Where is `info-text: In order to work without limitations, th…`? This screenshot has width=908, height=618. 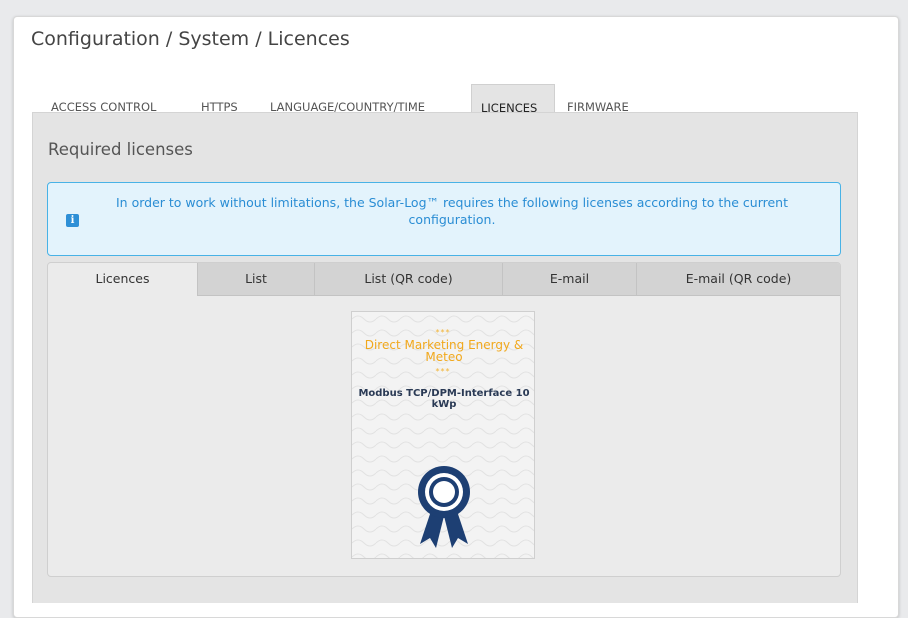
info-text: In order to work without limitations, th… is located at coordinates (452, 211).